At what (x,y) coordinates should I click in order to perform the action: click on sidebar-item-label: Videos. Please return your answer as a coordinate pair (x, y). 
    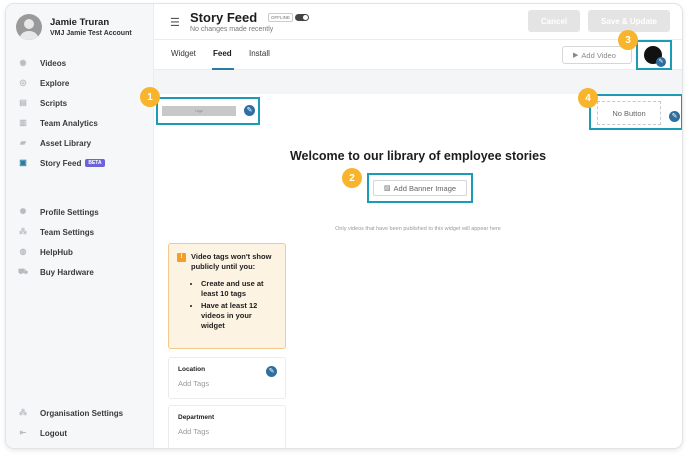
    Looking at the image, I should click on (53, 63).